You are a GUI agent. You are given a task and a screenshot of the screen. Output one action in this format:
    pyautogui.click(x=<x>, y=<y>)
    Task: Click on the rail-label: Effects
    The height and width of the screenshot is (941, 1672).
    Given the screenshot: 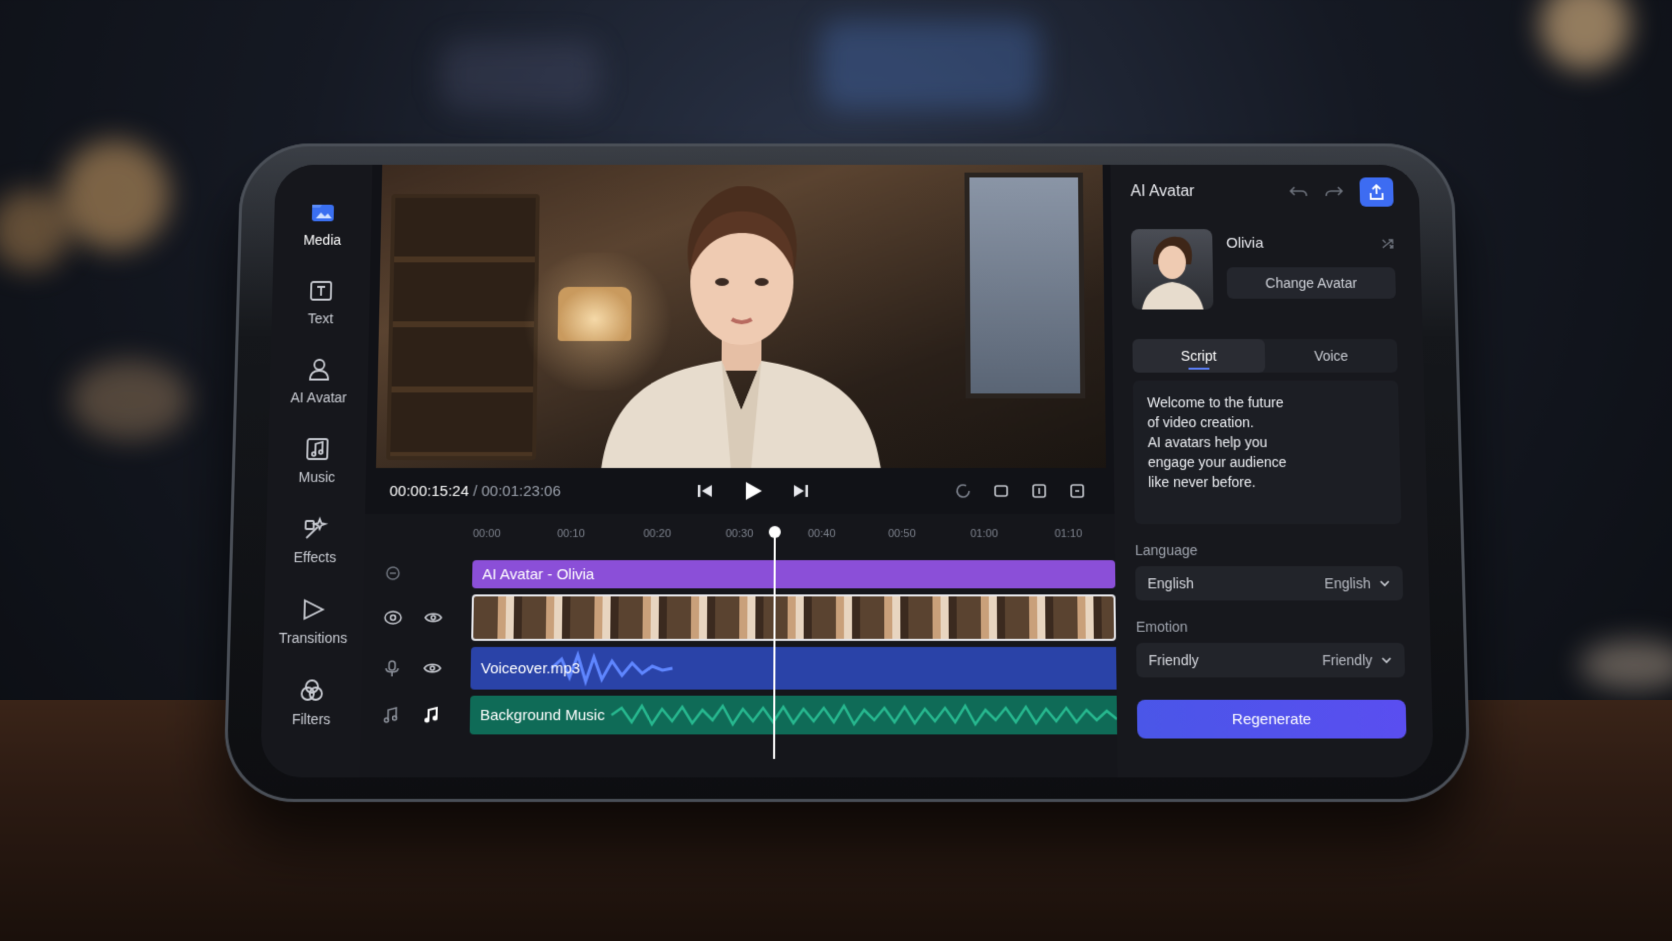 What is the action you would take?
    pyautogui.click(x=315, y=557)
    